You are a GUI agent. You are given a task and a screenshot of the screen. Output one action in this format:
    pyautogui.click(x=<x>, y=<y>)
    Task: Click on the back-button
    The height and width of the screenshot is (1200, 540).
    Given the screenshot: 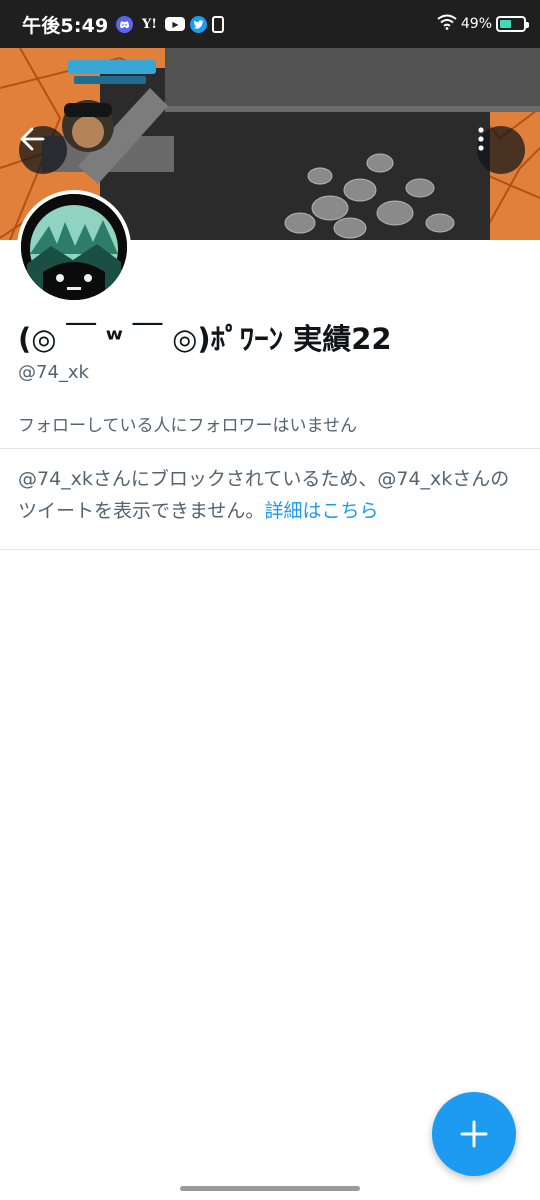 What is the action you would take?
    pyautogui.click(x=43, y=150)
    